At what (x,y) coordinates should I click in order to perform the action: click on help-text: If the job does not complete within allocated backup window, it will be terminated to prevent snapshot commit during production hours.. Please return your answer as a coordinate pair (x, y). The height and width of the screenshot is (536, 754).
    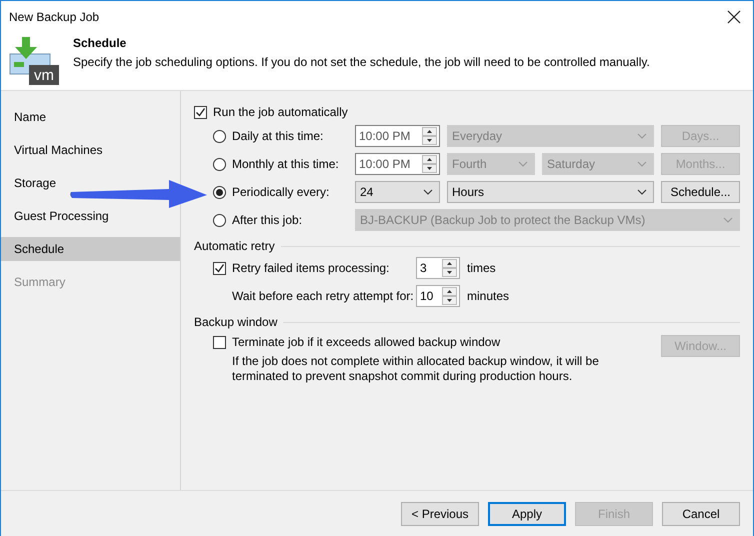
    Looking at the image, I should click on (416, 369).